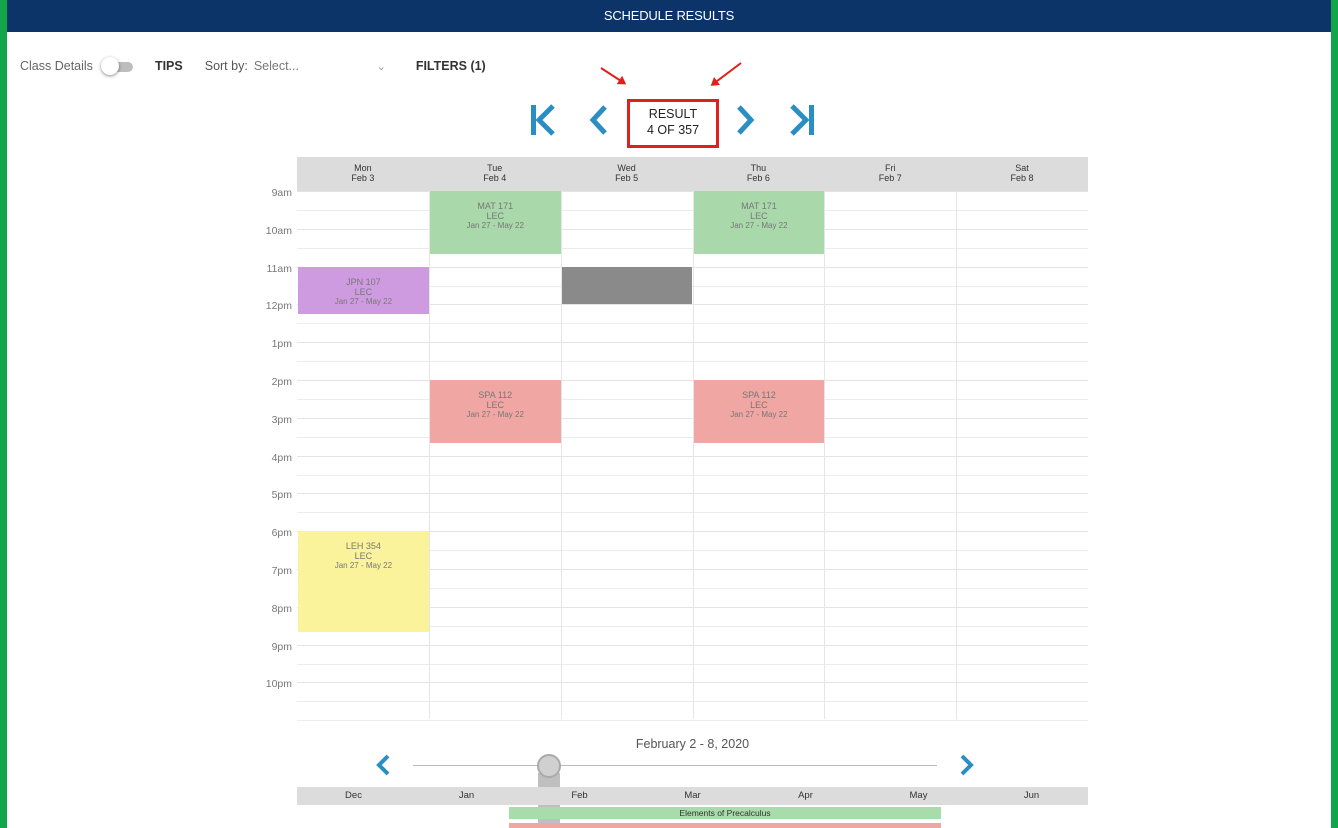  What do you see at coordinates (627, 285) in the screenshot?
I see `blocked-time` at bounding box center [627, 285].